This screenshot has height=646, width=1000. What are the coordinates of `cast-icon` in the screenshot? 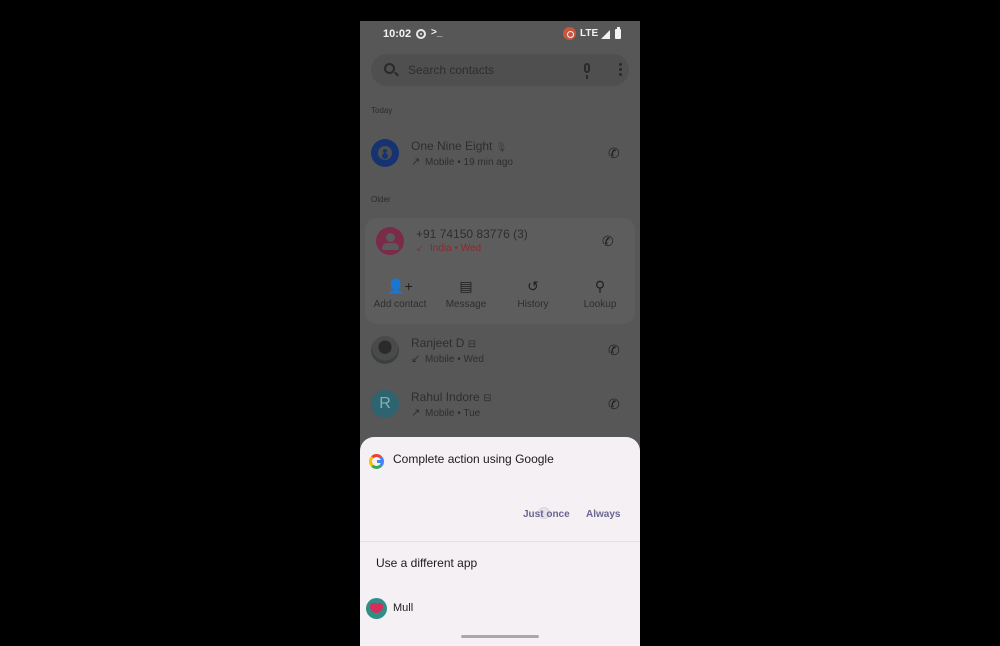 It's located at (569, 33).